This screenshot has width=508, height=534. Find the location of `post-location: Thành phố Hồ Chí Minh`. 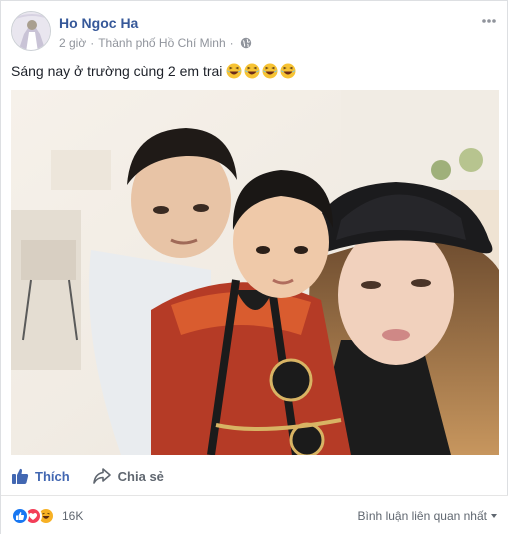

post-location: Thành phố Hồ Chí Minh is located at coordinates (161, 43).